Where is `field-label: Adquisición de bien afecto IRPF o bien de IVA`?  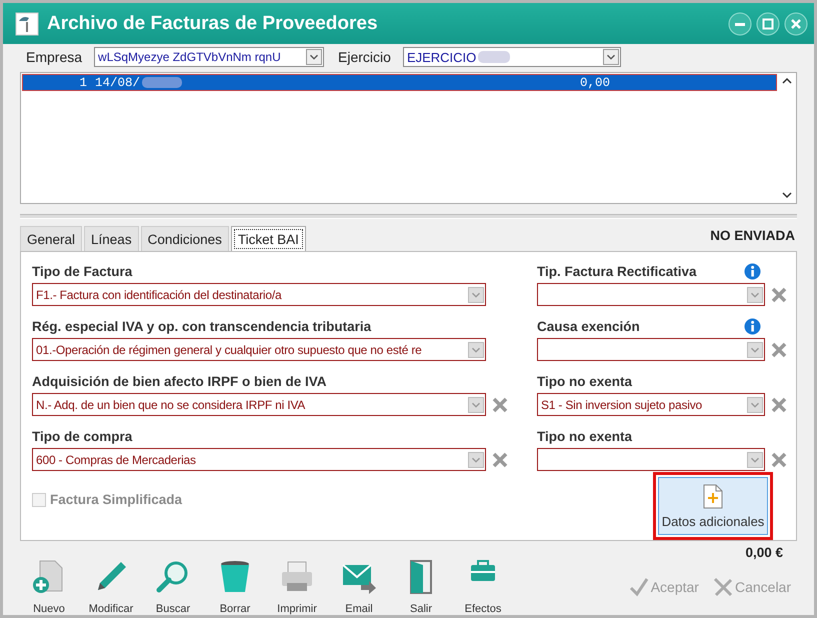 field-label: Adquisición de bien afecto IRPF o bien de IVA is located at coordinates (179, 381).